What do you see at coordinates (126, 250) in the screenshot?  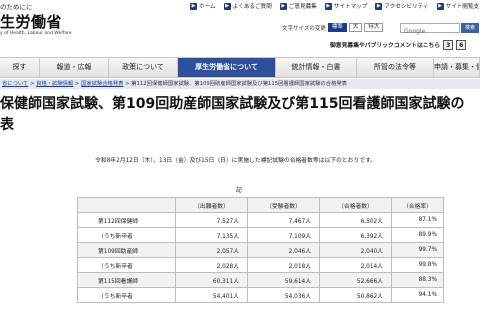 I see `table-cell-label: 第109回助産師` at bounding box center [126, 250].